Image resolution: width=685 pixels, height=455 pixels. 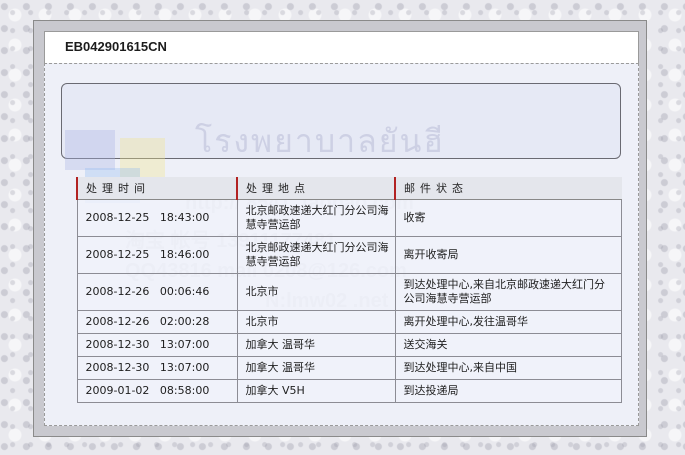 What do you see at coordinates (116, 46) in the screenshot?
I see `tracking-number: EB042901615CN` at bounding box center [116, 46].